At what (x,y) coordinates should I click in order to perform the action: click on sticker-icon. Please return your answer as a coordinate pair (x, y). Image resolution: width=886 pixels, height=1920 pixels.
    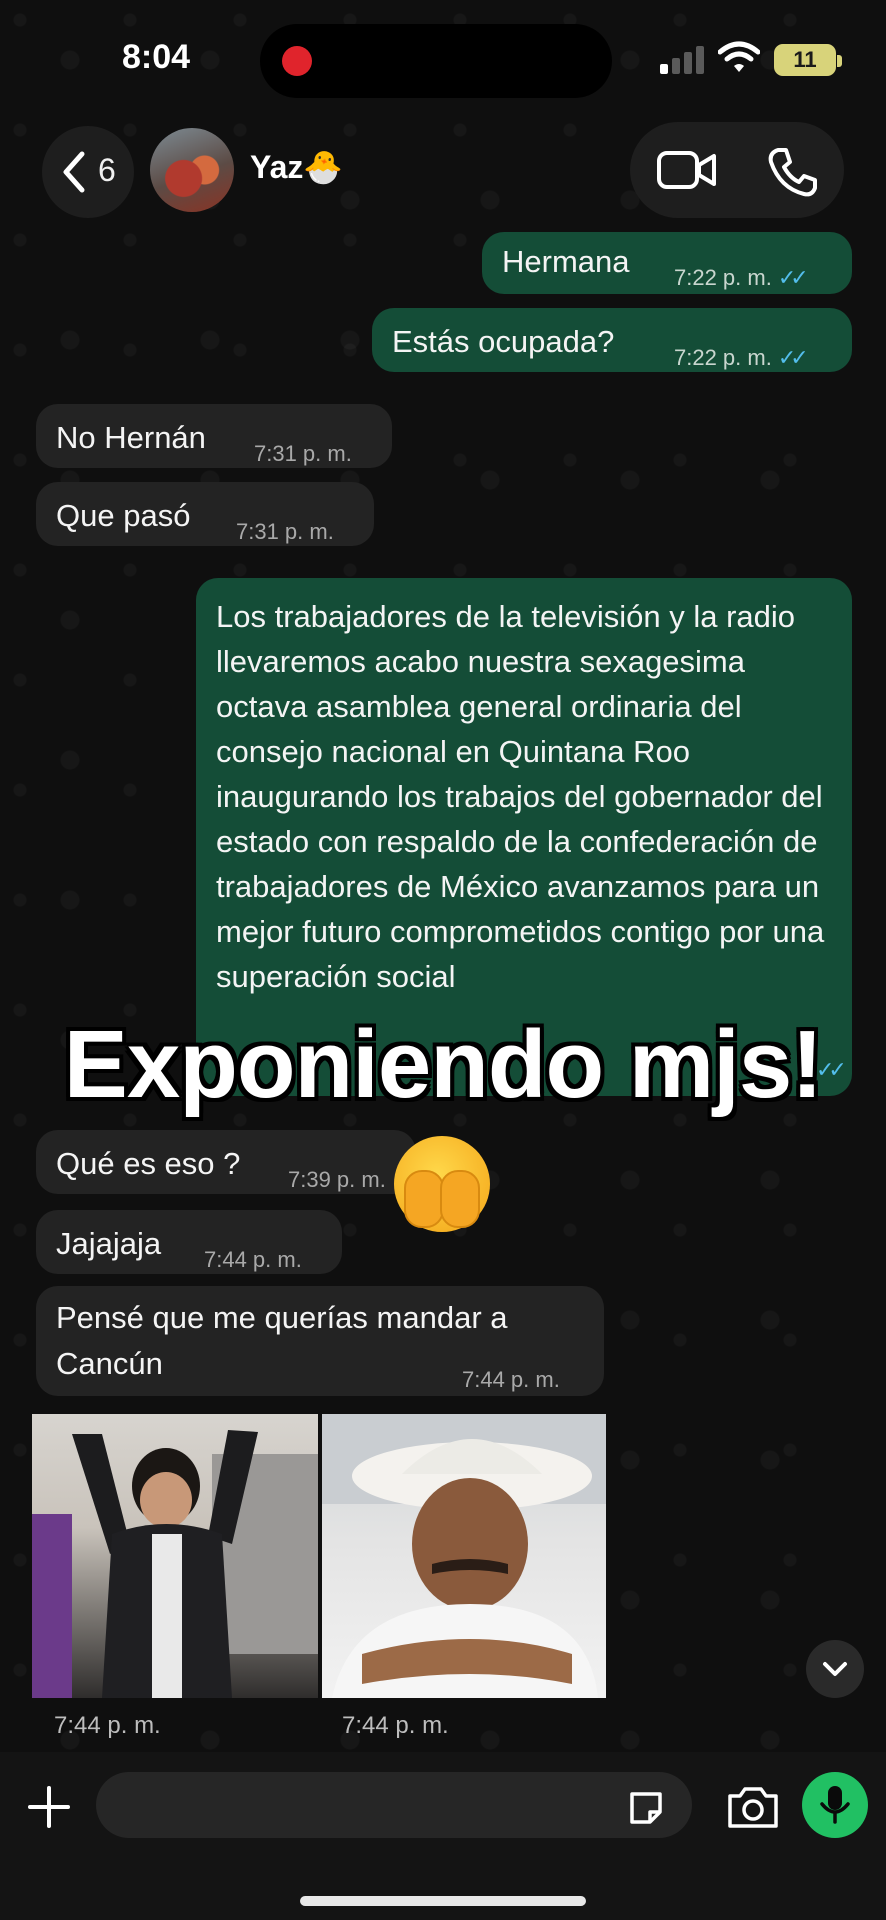
    Looking at the image, I should click on (646, 1808).